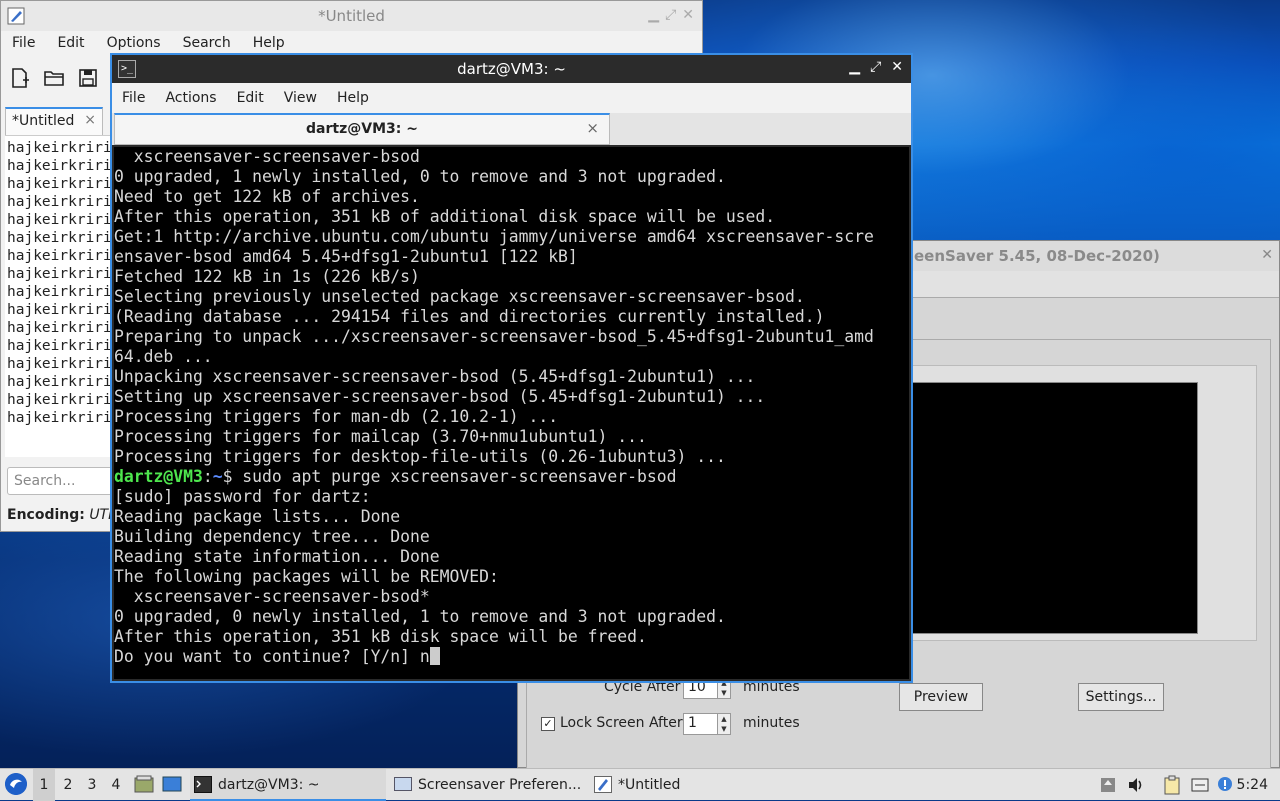  What do you see at coordinates (16, 784) in the screenshot?
I see `start-menu-icon` at bounding box center [16, 784].